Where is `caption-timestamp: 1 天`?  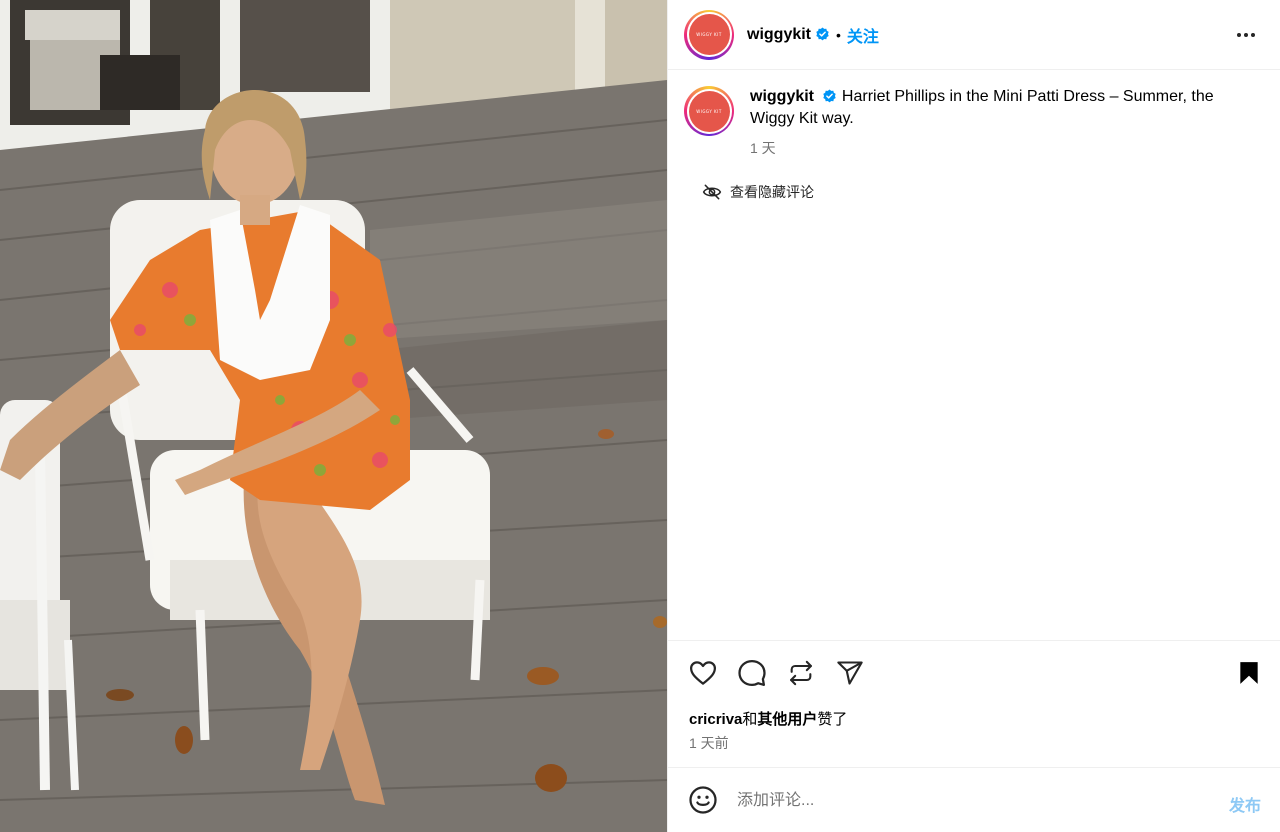
caption-timestamp: 1 天 is located at coordinates (1000, 148).